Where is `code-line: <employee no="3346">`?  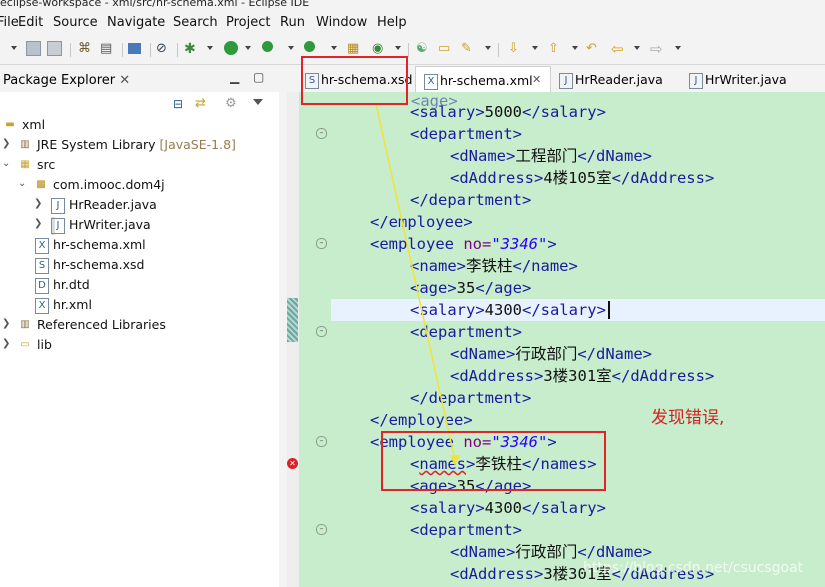 code-line: <employee no="3346"> is located at coordinates (463, 244).